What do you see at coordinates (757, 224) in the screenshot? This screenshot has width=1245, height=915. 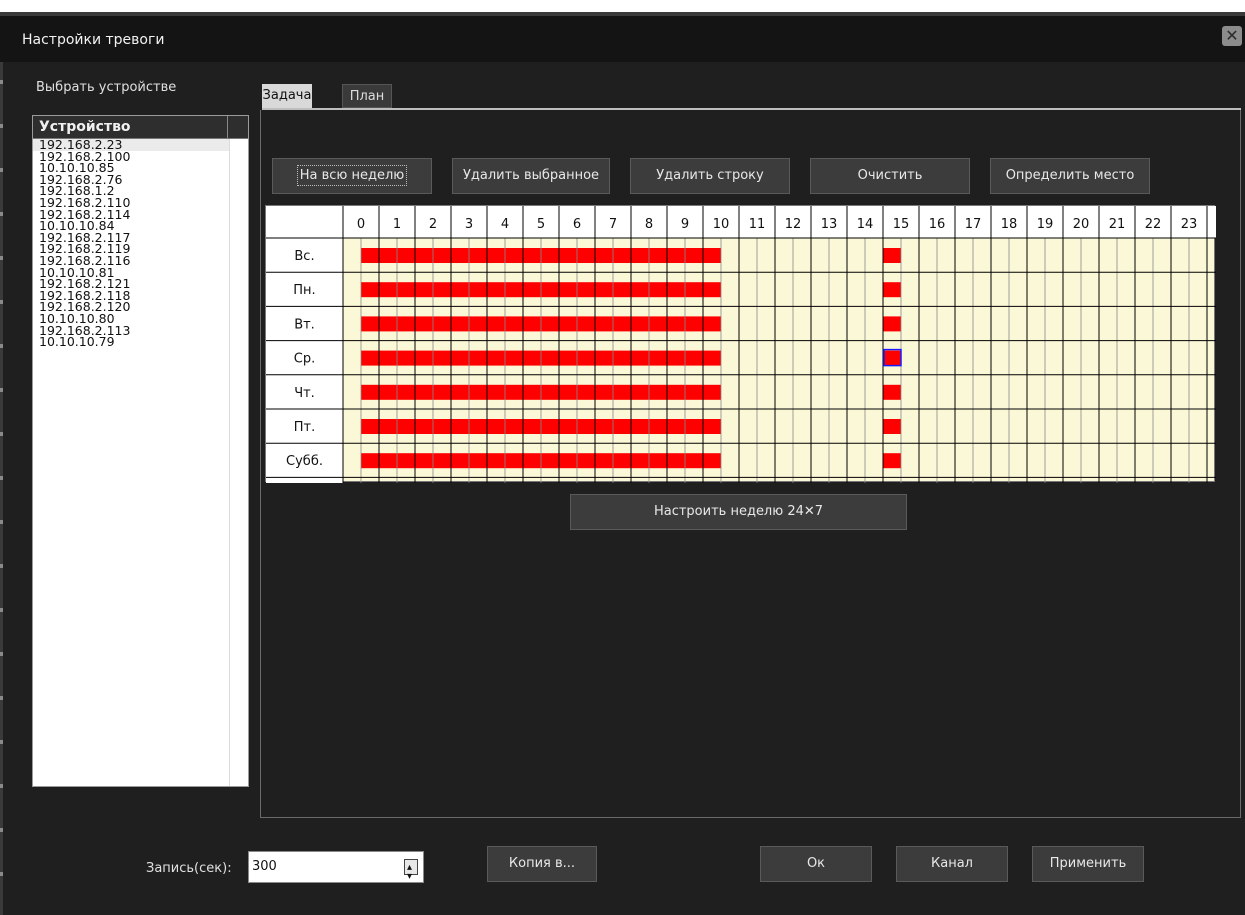 I see `hour-label: 11` at bounding box center [757, 224].